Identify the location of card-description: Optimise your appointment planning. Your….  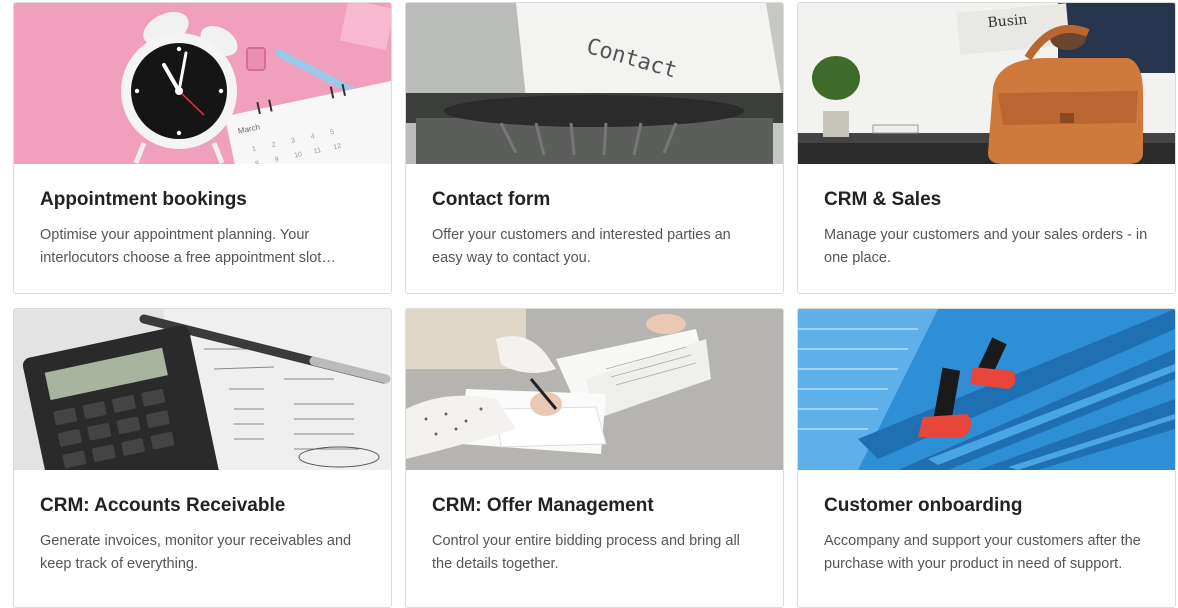
(181, 246).